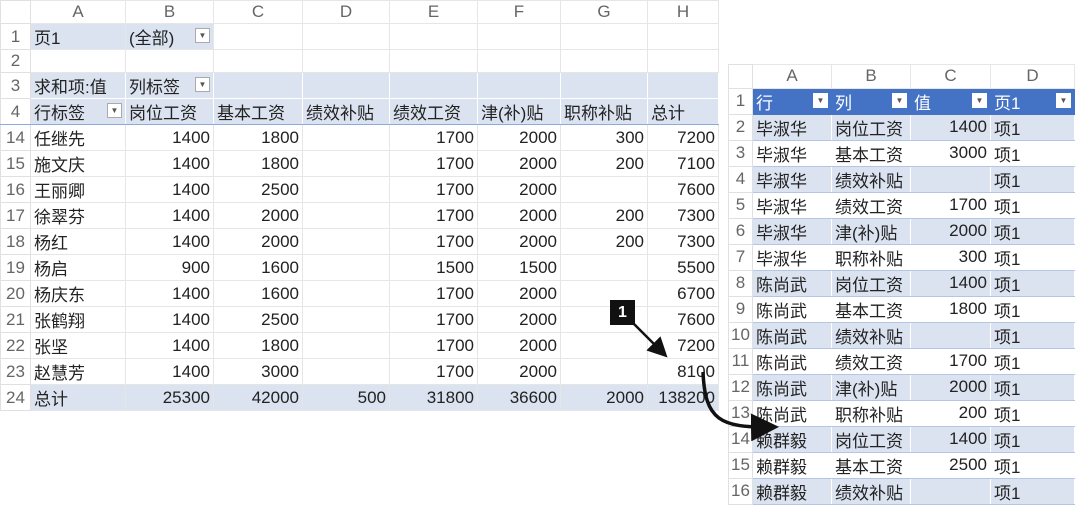 The height and width of the screenshot is (505, 1080). Describe the element at coordinates (647, 337) in the screenshot. I see `arrow-to-total` at that location.